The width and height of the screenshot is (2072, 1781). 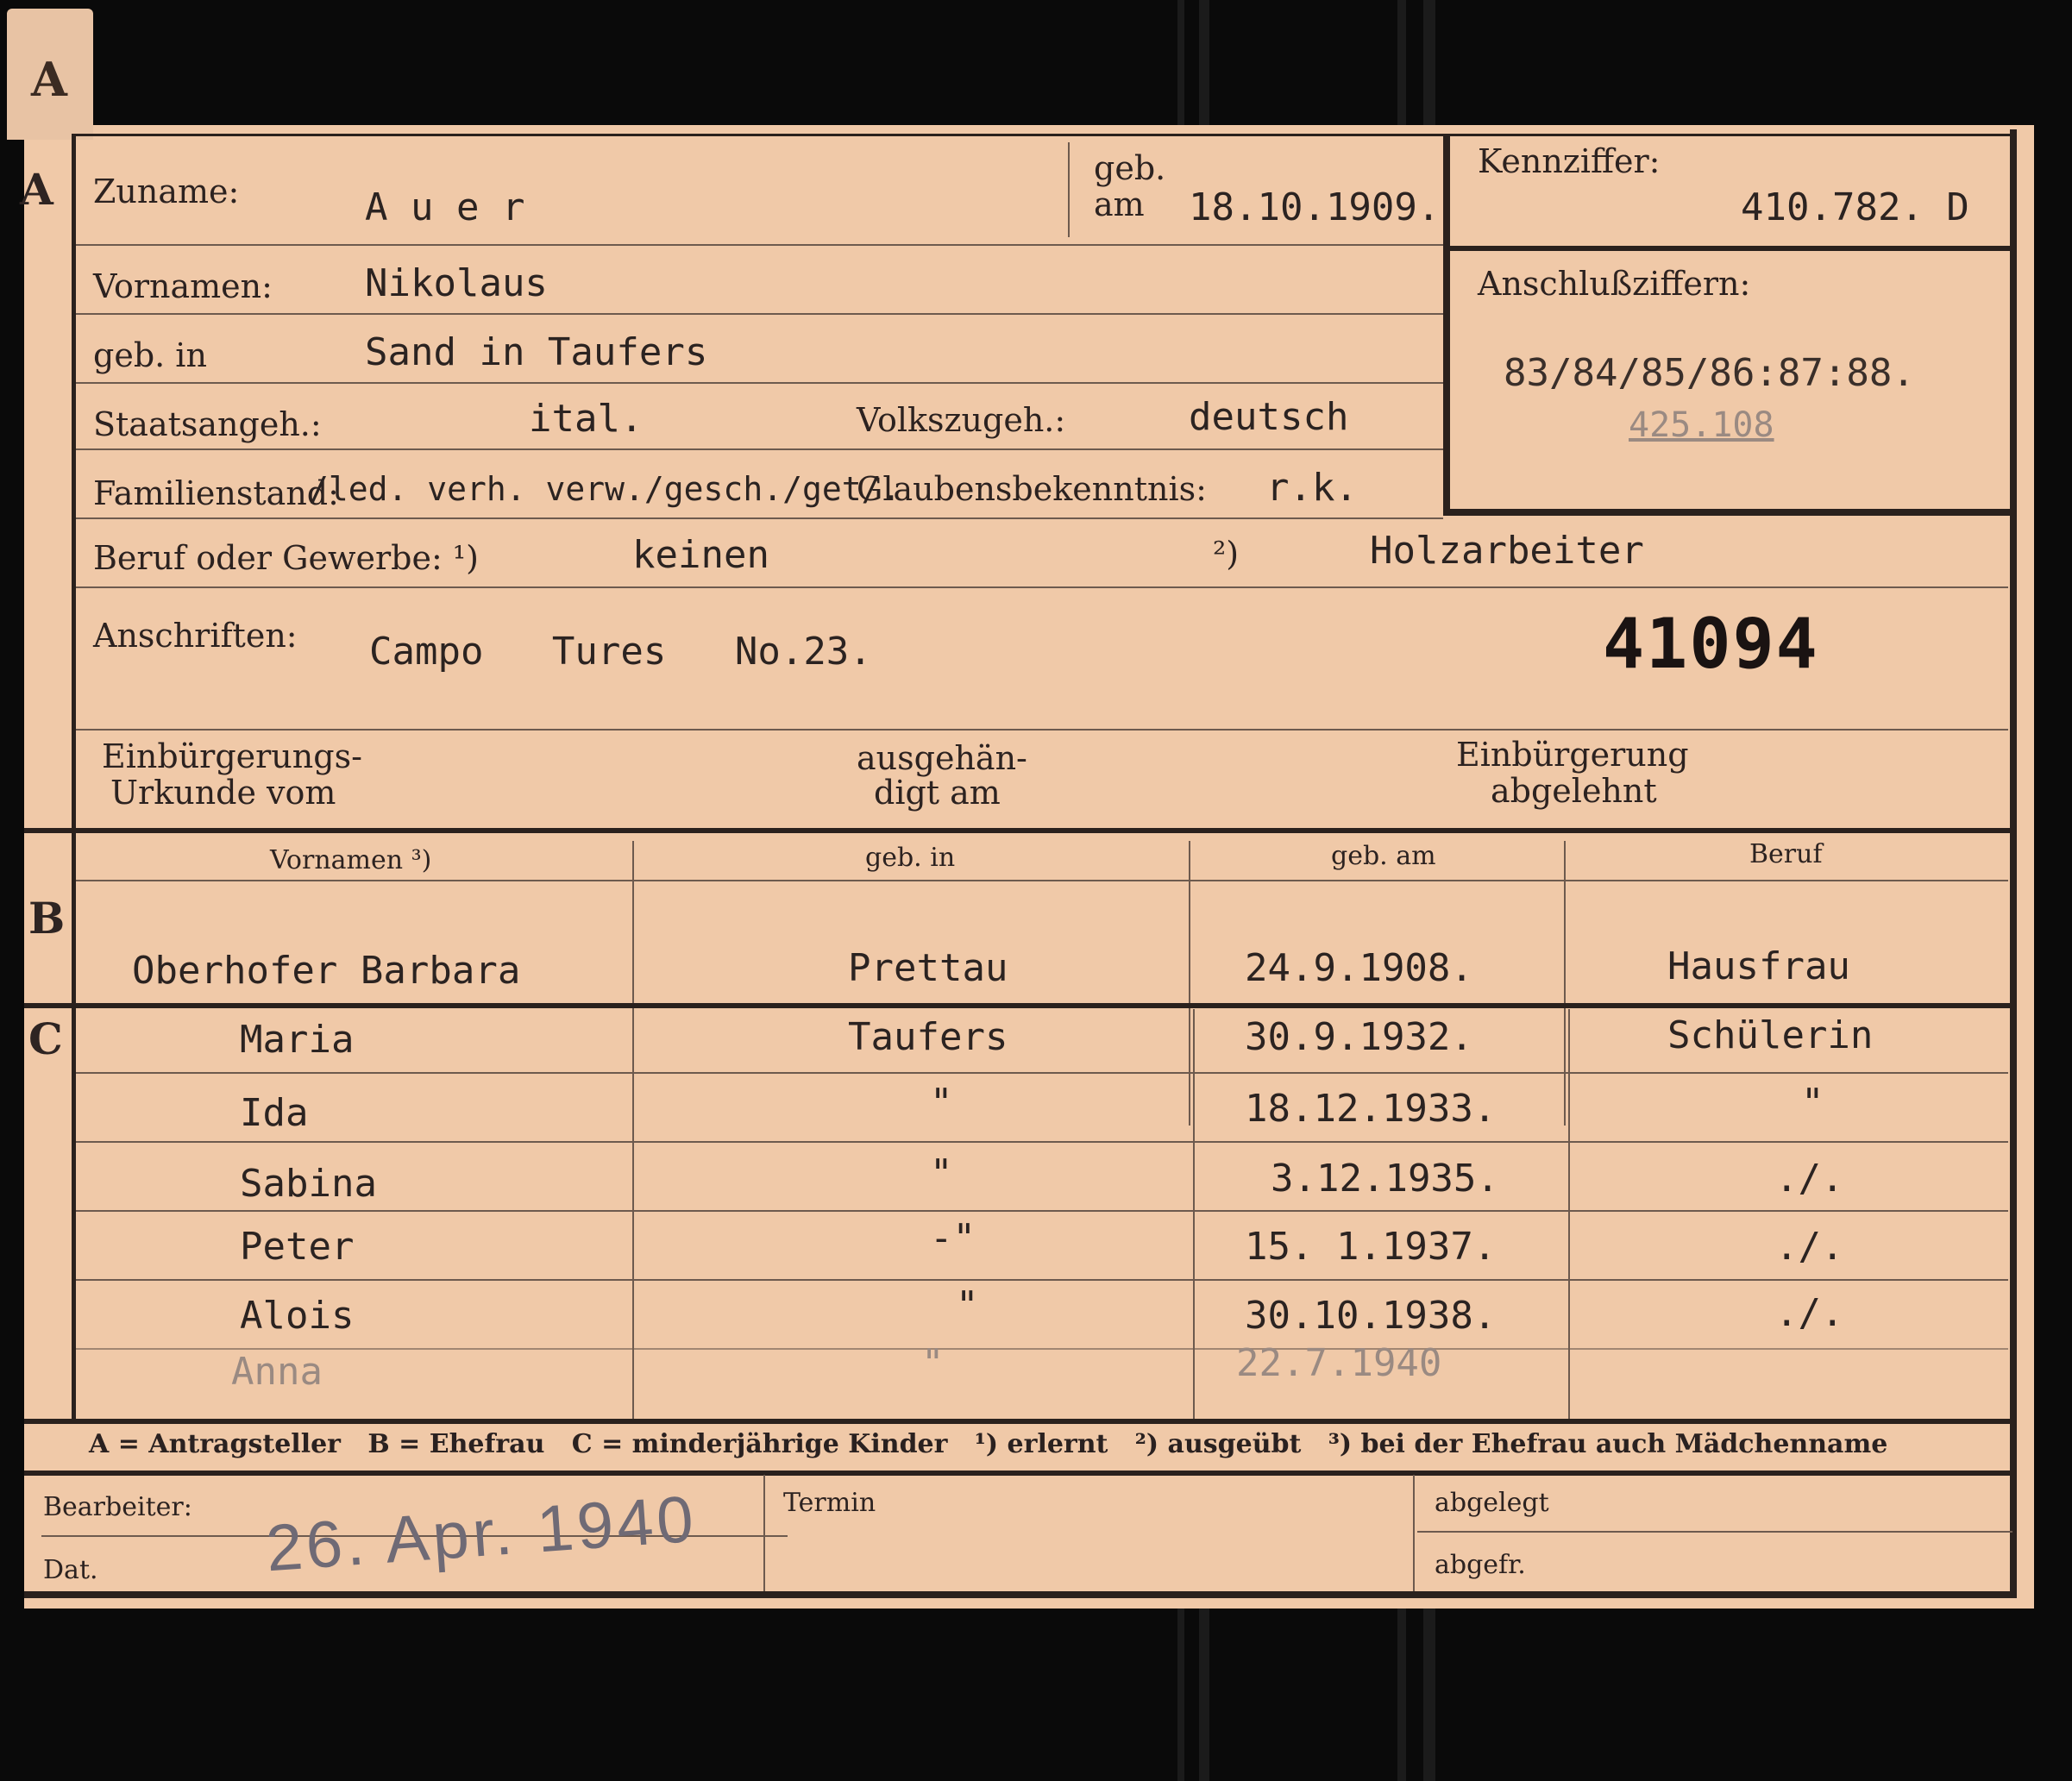 What do you see at coordinates (457, 283) in the screenshot?
I see `vornamen-value: Nikolaus` at bounding box center [457, 283].